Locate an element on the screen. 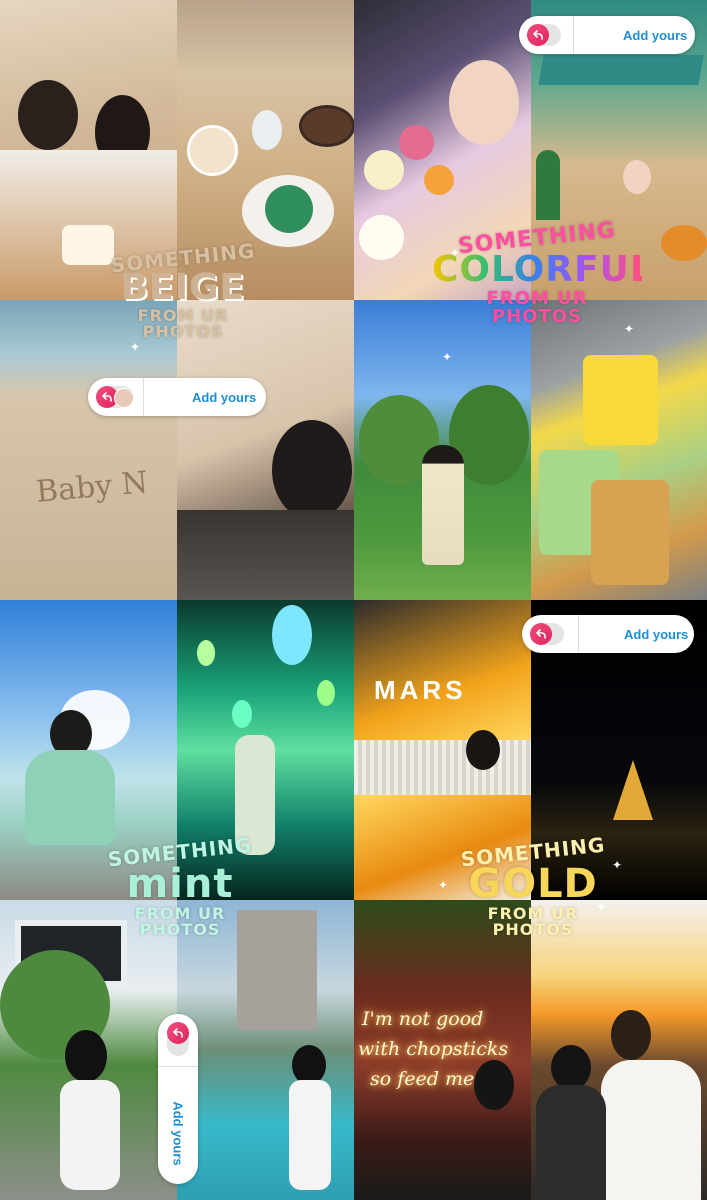 The width and height of the screenshot is (707, 1200). pumpkin is located at coordinates (684, 243).